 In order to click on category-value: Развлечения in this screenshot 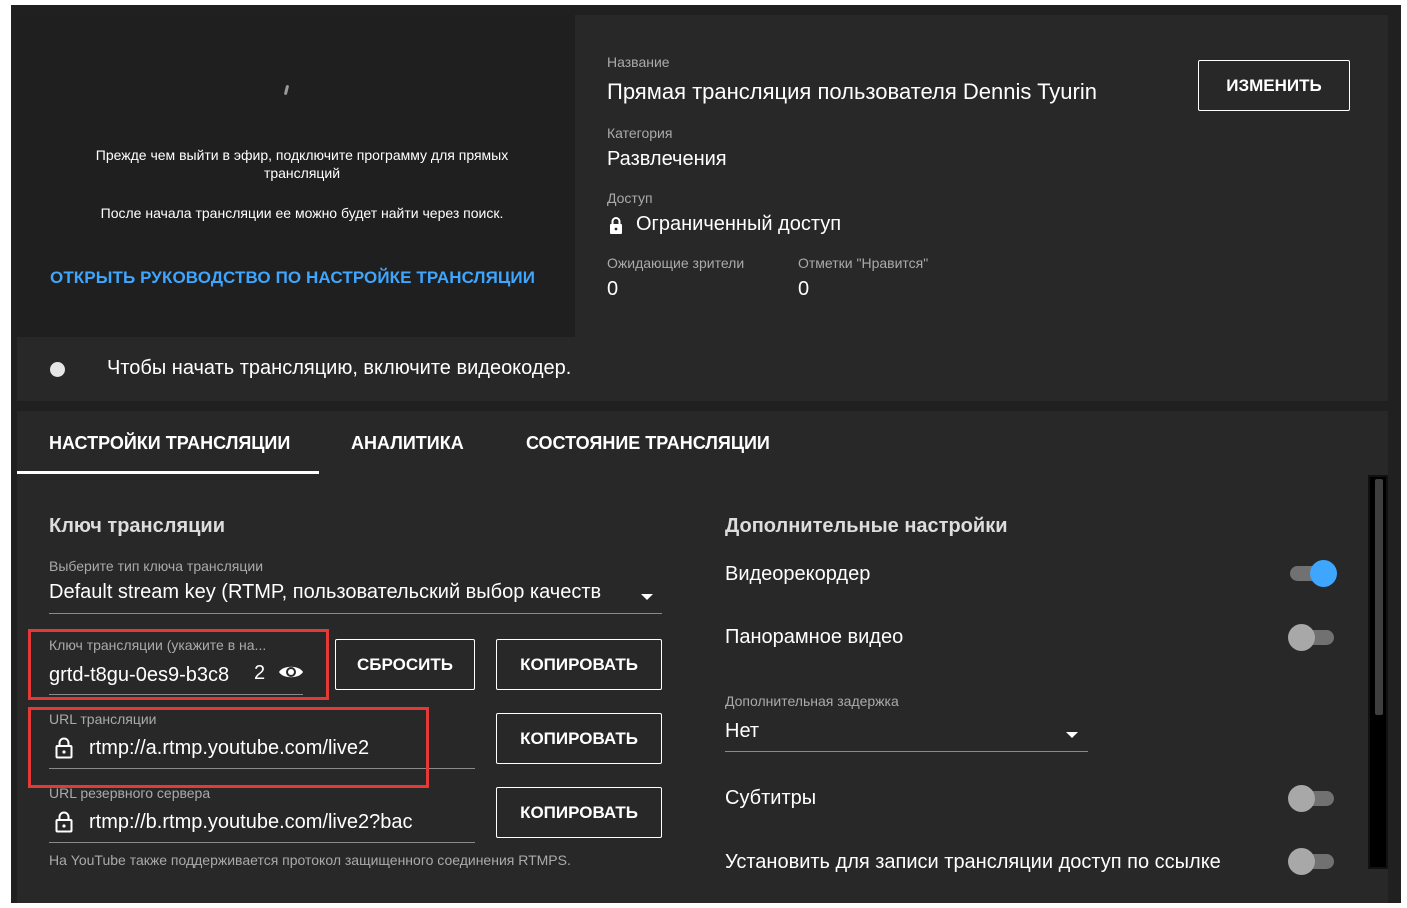, I will do `click(667, 159)`.